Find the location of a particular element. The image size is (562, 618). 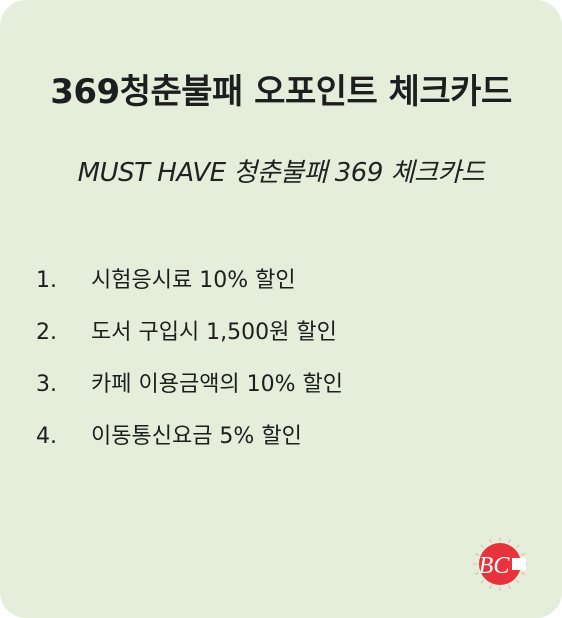

list-item: 4. 이동통신요금 5% 할인 is located at coordinates (189, 444).